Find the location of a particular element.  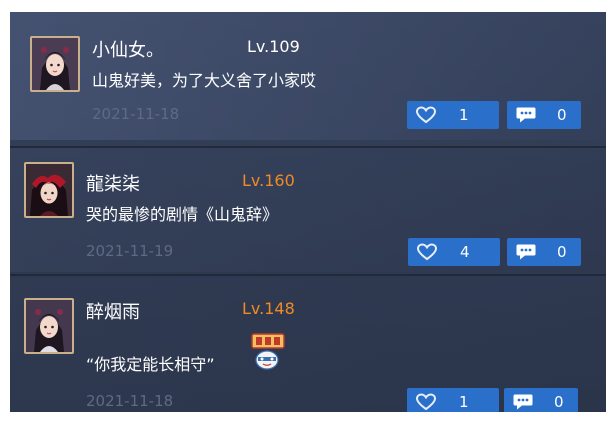

username: 醉烟雨 is located at coordinates (113, 311).